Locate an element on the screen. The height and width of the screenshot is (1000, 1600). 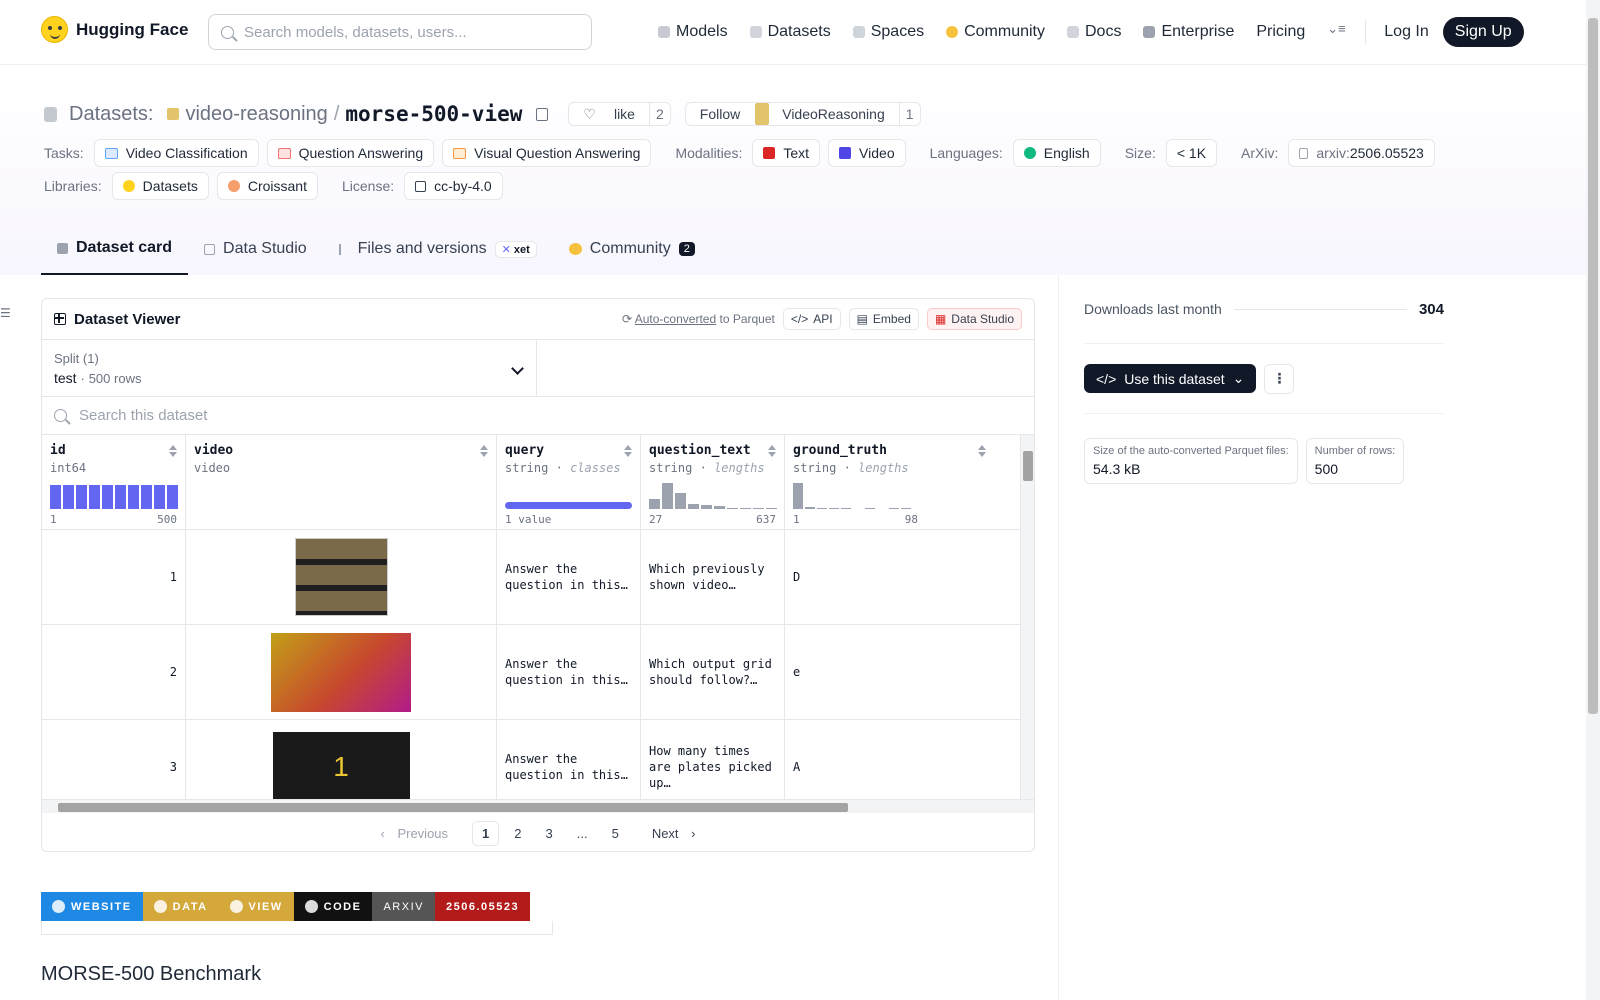
next-page-button: Next › is located at coordinates (669, 833).